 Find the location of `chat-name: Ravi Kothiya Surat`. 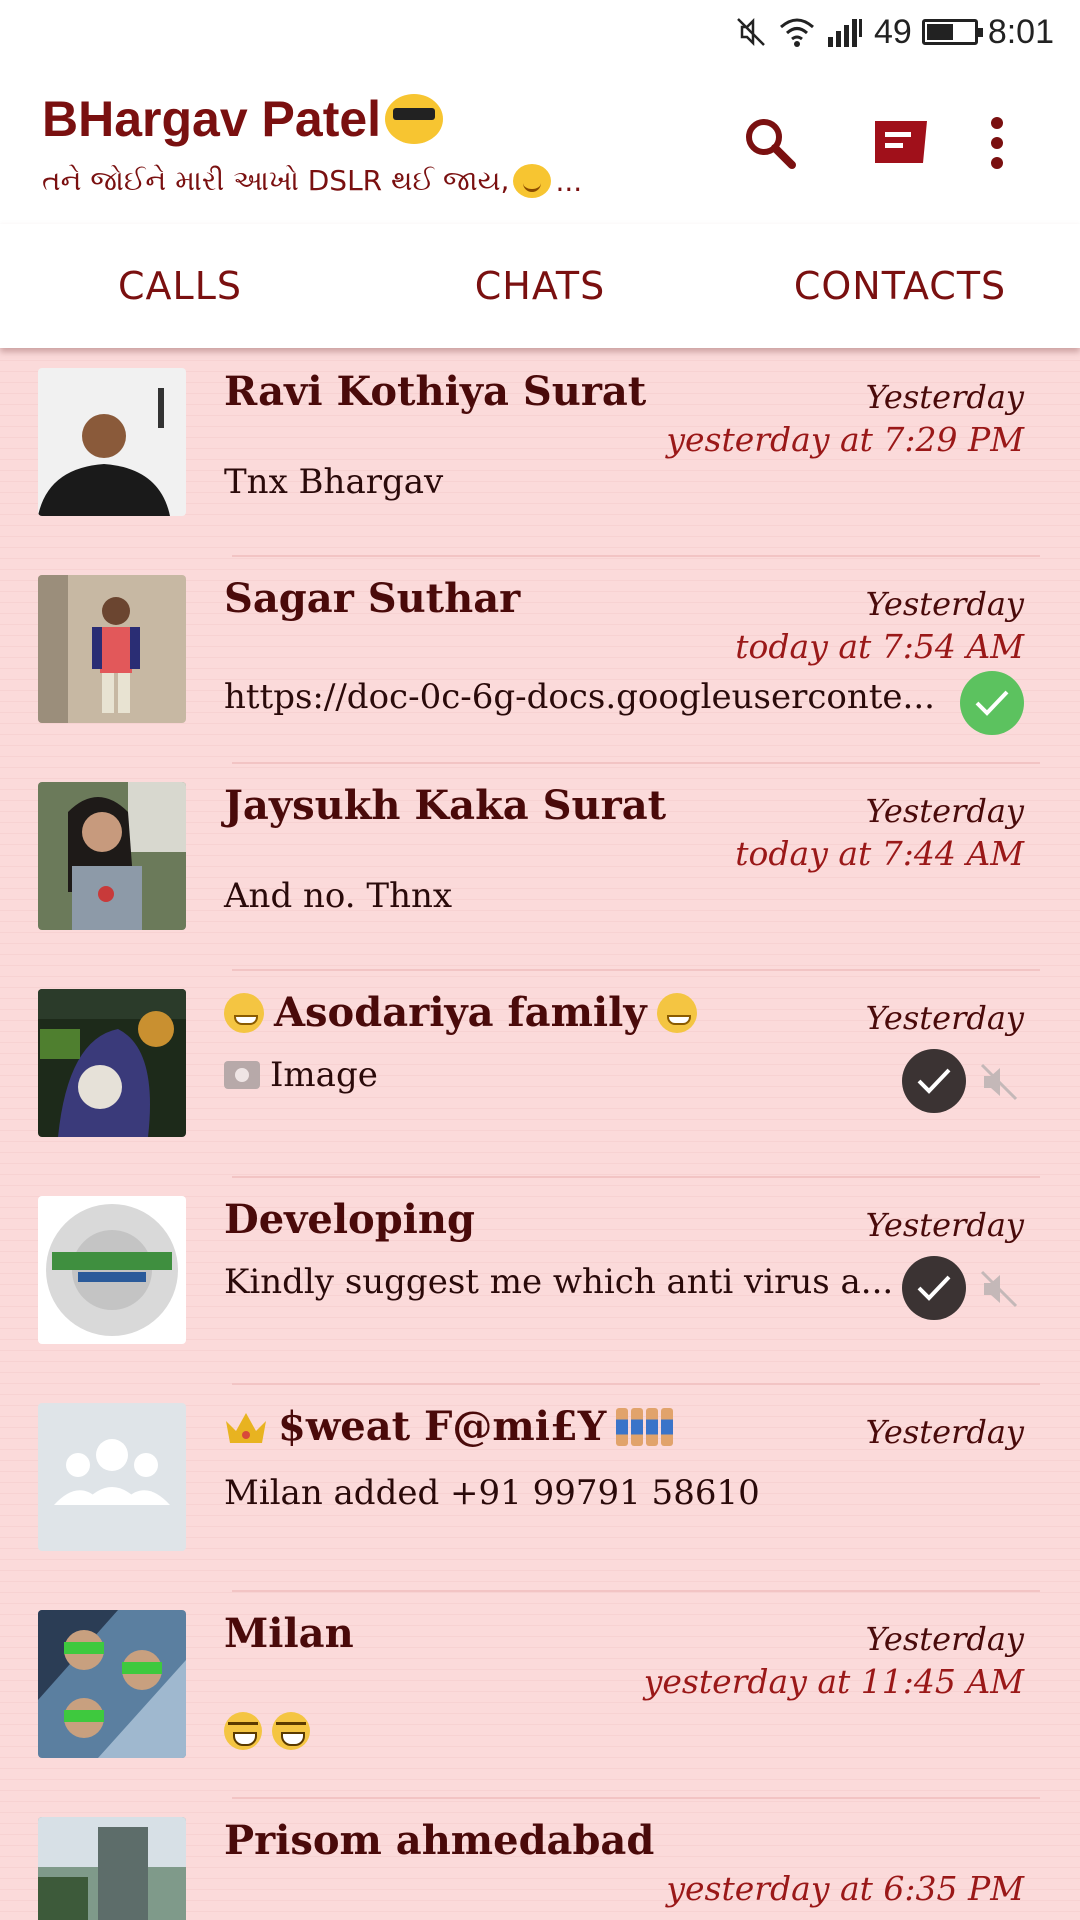

chat-name: Ravi Kothiya Surat is located at coordinates (435, 391).